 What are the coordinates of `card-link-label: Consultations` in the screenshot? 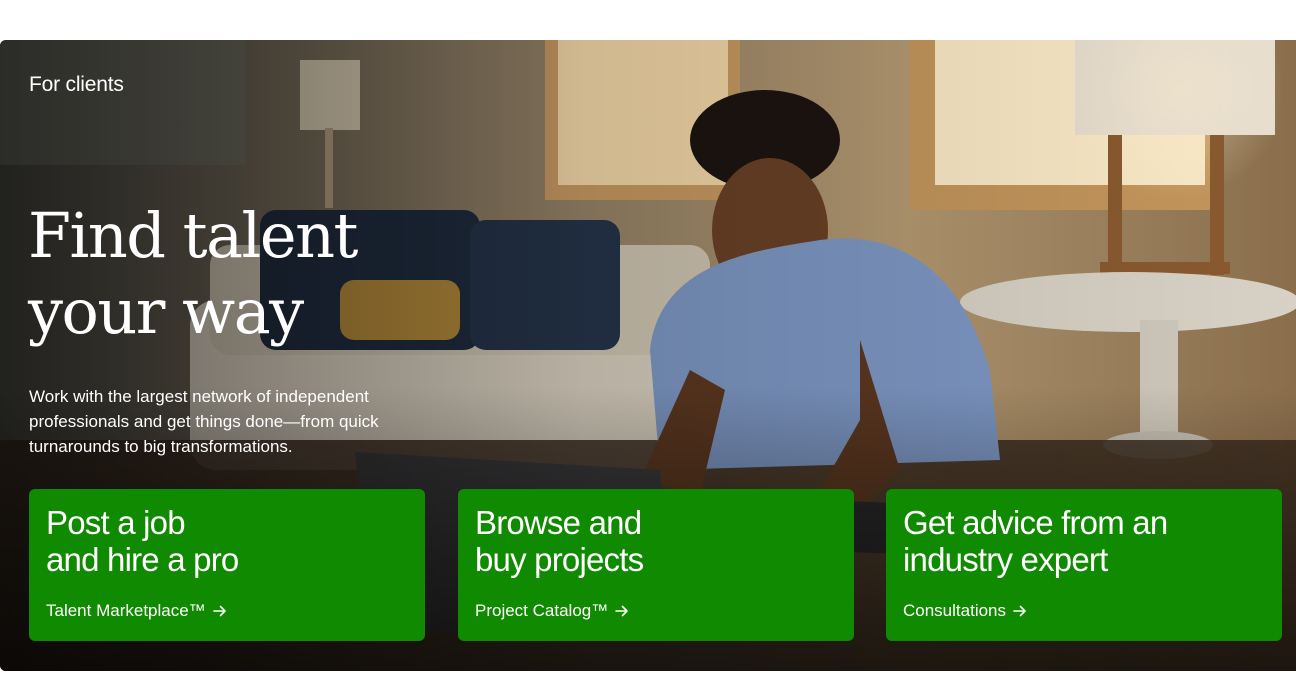 It's located at (955, 610).